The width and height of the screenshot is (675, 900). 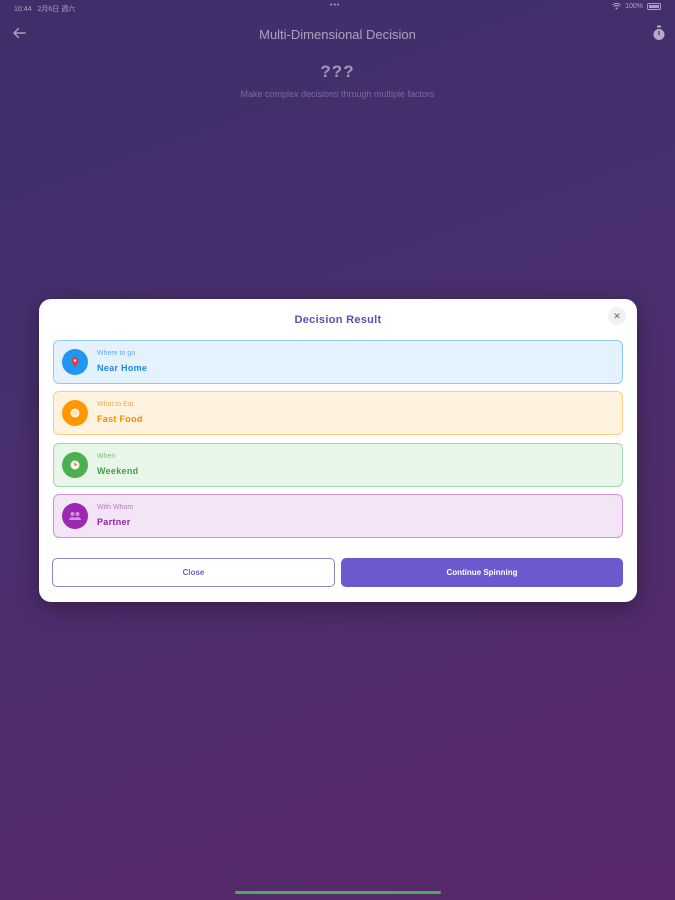 I want to click on result-value: Near Home, so click(x=122, y=368).